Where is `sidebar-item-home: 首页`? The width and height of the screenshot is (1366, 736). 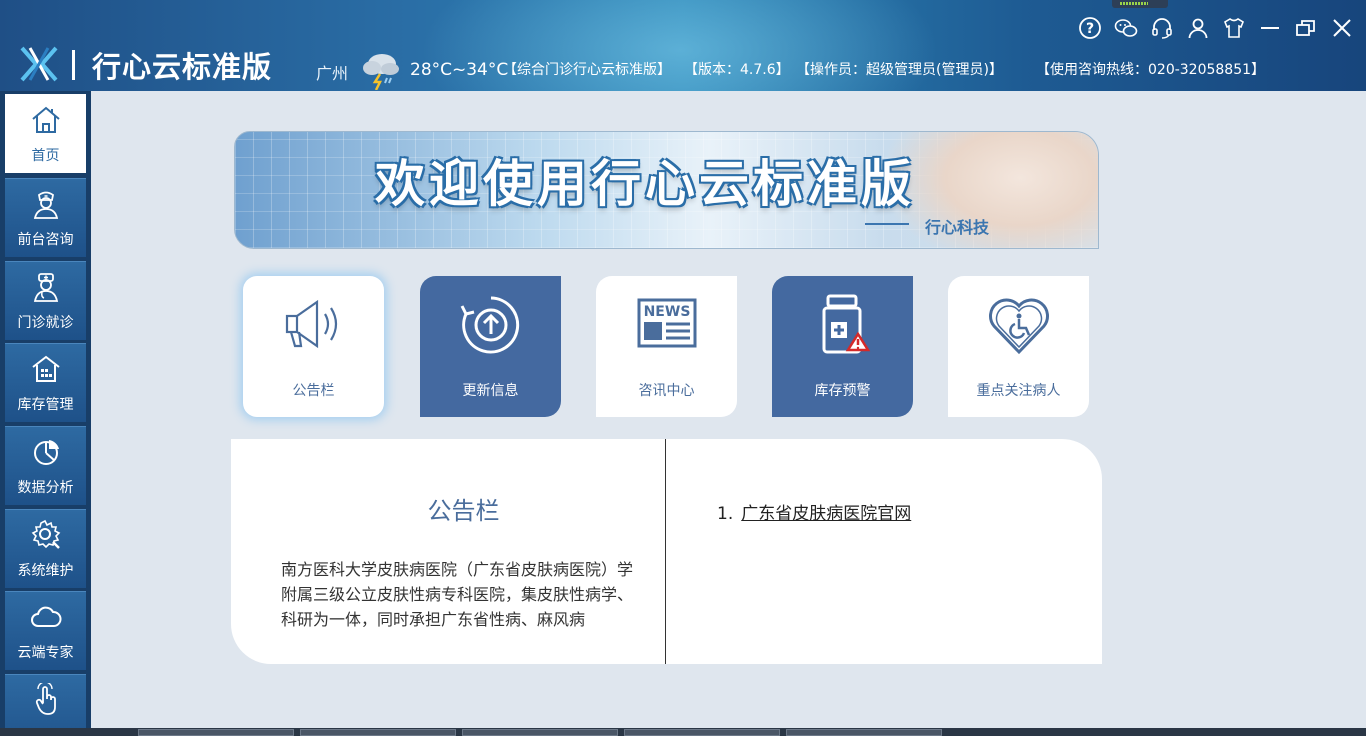 sidebar-item-home: 首页 is located at coordinates (45, 133).